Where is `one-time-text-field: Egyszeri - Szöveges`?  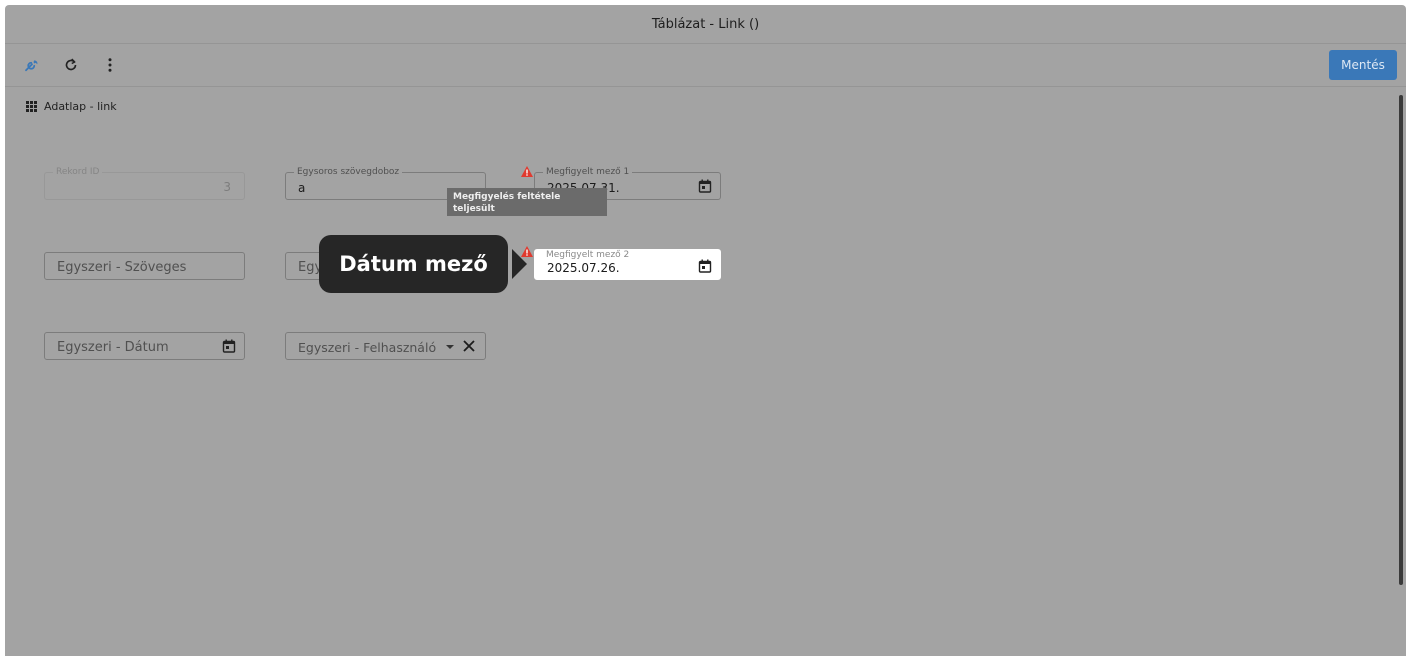 one-time-text-field: Egyszeri - Szöveges is located at coordinates (144, 266).